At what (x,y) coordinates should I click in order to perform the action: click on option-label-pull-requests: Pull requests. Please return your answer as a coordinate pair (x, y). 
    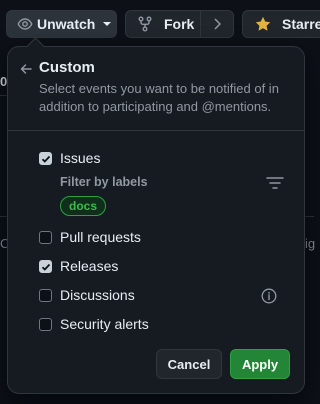
    Looking at the image, I should click on (100, 237).